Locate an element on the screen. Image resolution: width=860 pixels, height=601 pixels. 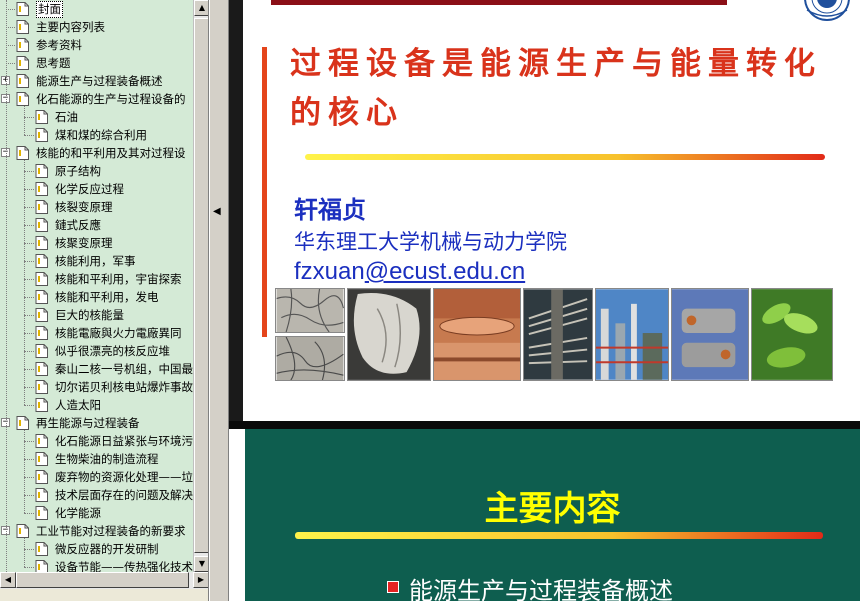
outline-item: 核裂变原理 is located at coordinates (96, 207).